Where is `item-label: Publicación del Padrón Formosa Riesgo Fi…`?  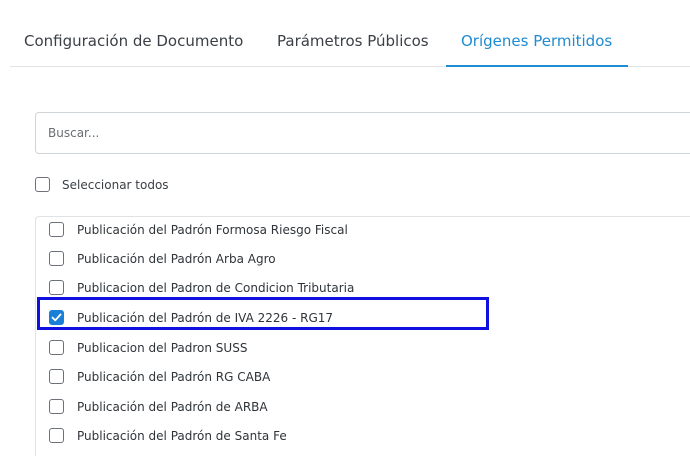
item-label: Publicación del Padrón Formosa Riesgo Fi… is located at coordinates (212, 230).